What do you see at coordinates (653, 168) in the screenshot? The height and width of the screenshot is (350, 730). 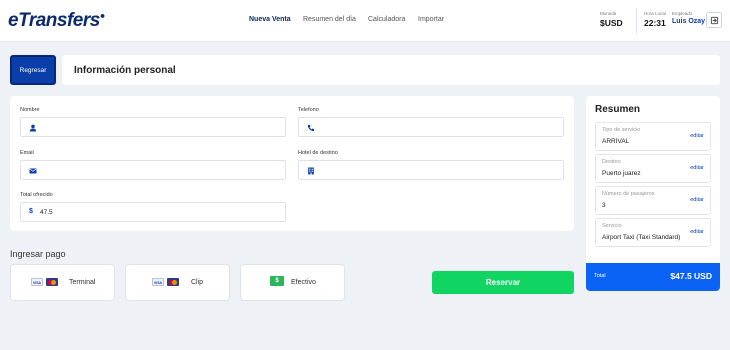 I see `summary-item-destination: Destino Puerto juarez editar` at bounding box center [653, 168].